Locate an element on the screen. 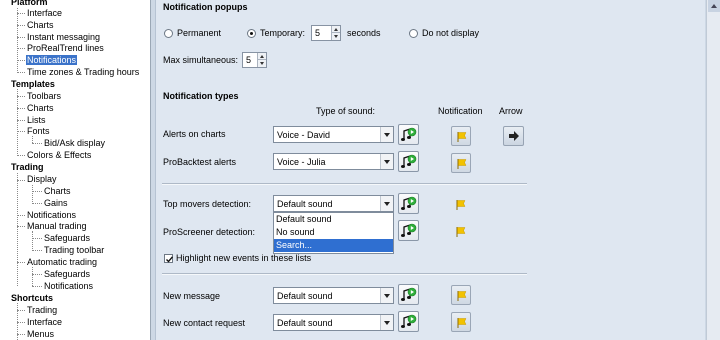 The width and height of the screenshot is (720, 340). tree-item-prorealtrend-lines: ProRealTrend lines is located at coordinates (65, 48).